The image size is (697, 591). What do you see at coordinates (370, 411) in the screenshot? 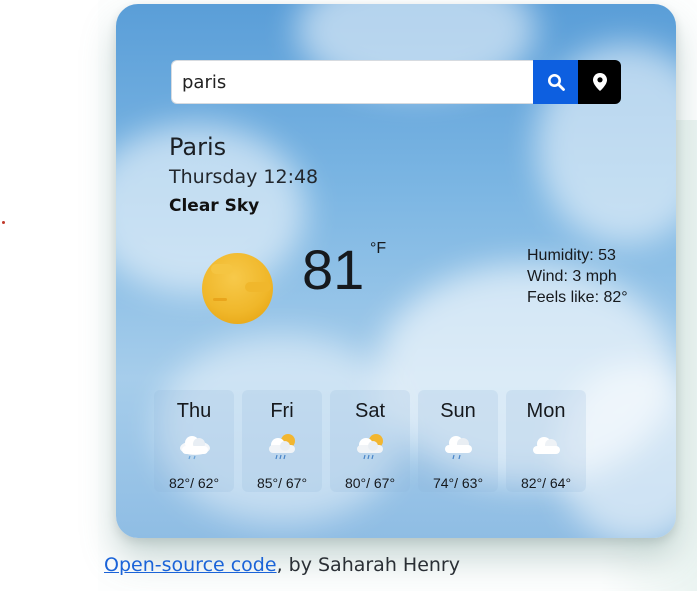
I see `forecast-day-name: Sat` at bounding box center [370, 411].